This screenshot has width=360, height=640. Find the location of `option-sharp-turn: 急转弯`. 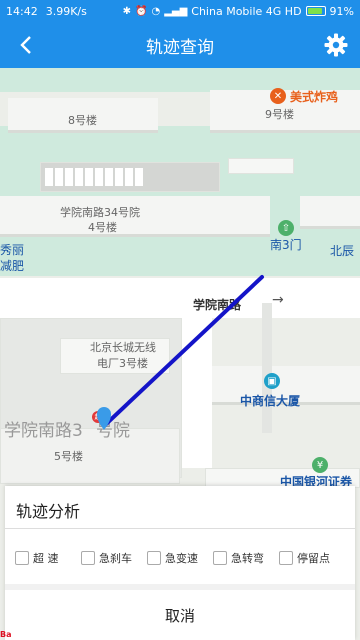

option-sharp-turn: 急转弯 is located at coordinates (246, 558).